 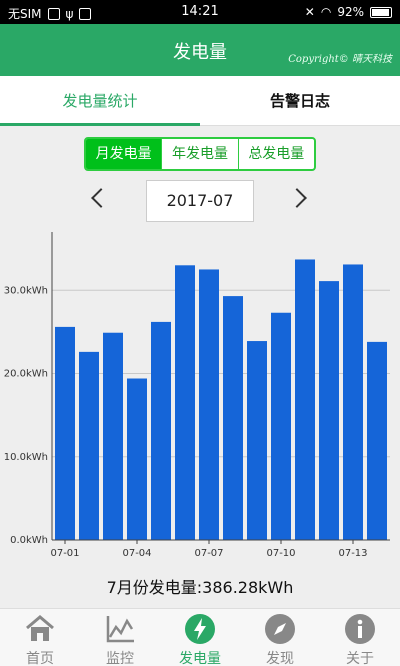 What do you see at coordinates (360, 629) in the screenshot?
I see `info-icon` at bounding box center [360, 629].